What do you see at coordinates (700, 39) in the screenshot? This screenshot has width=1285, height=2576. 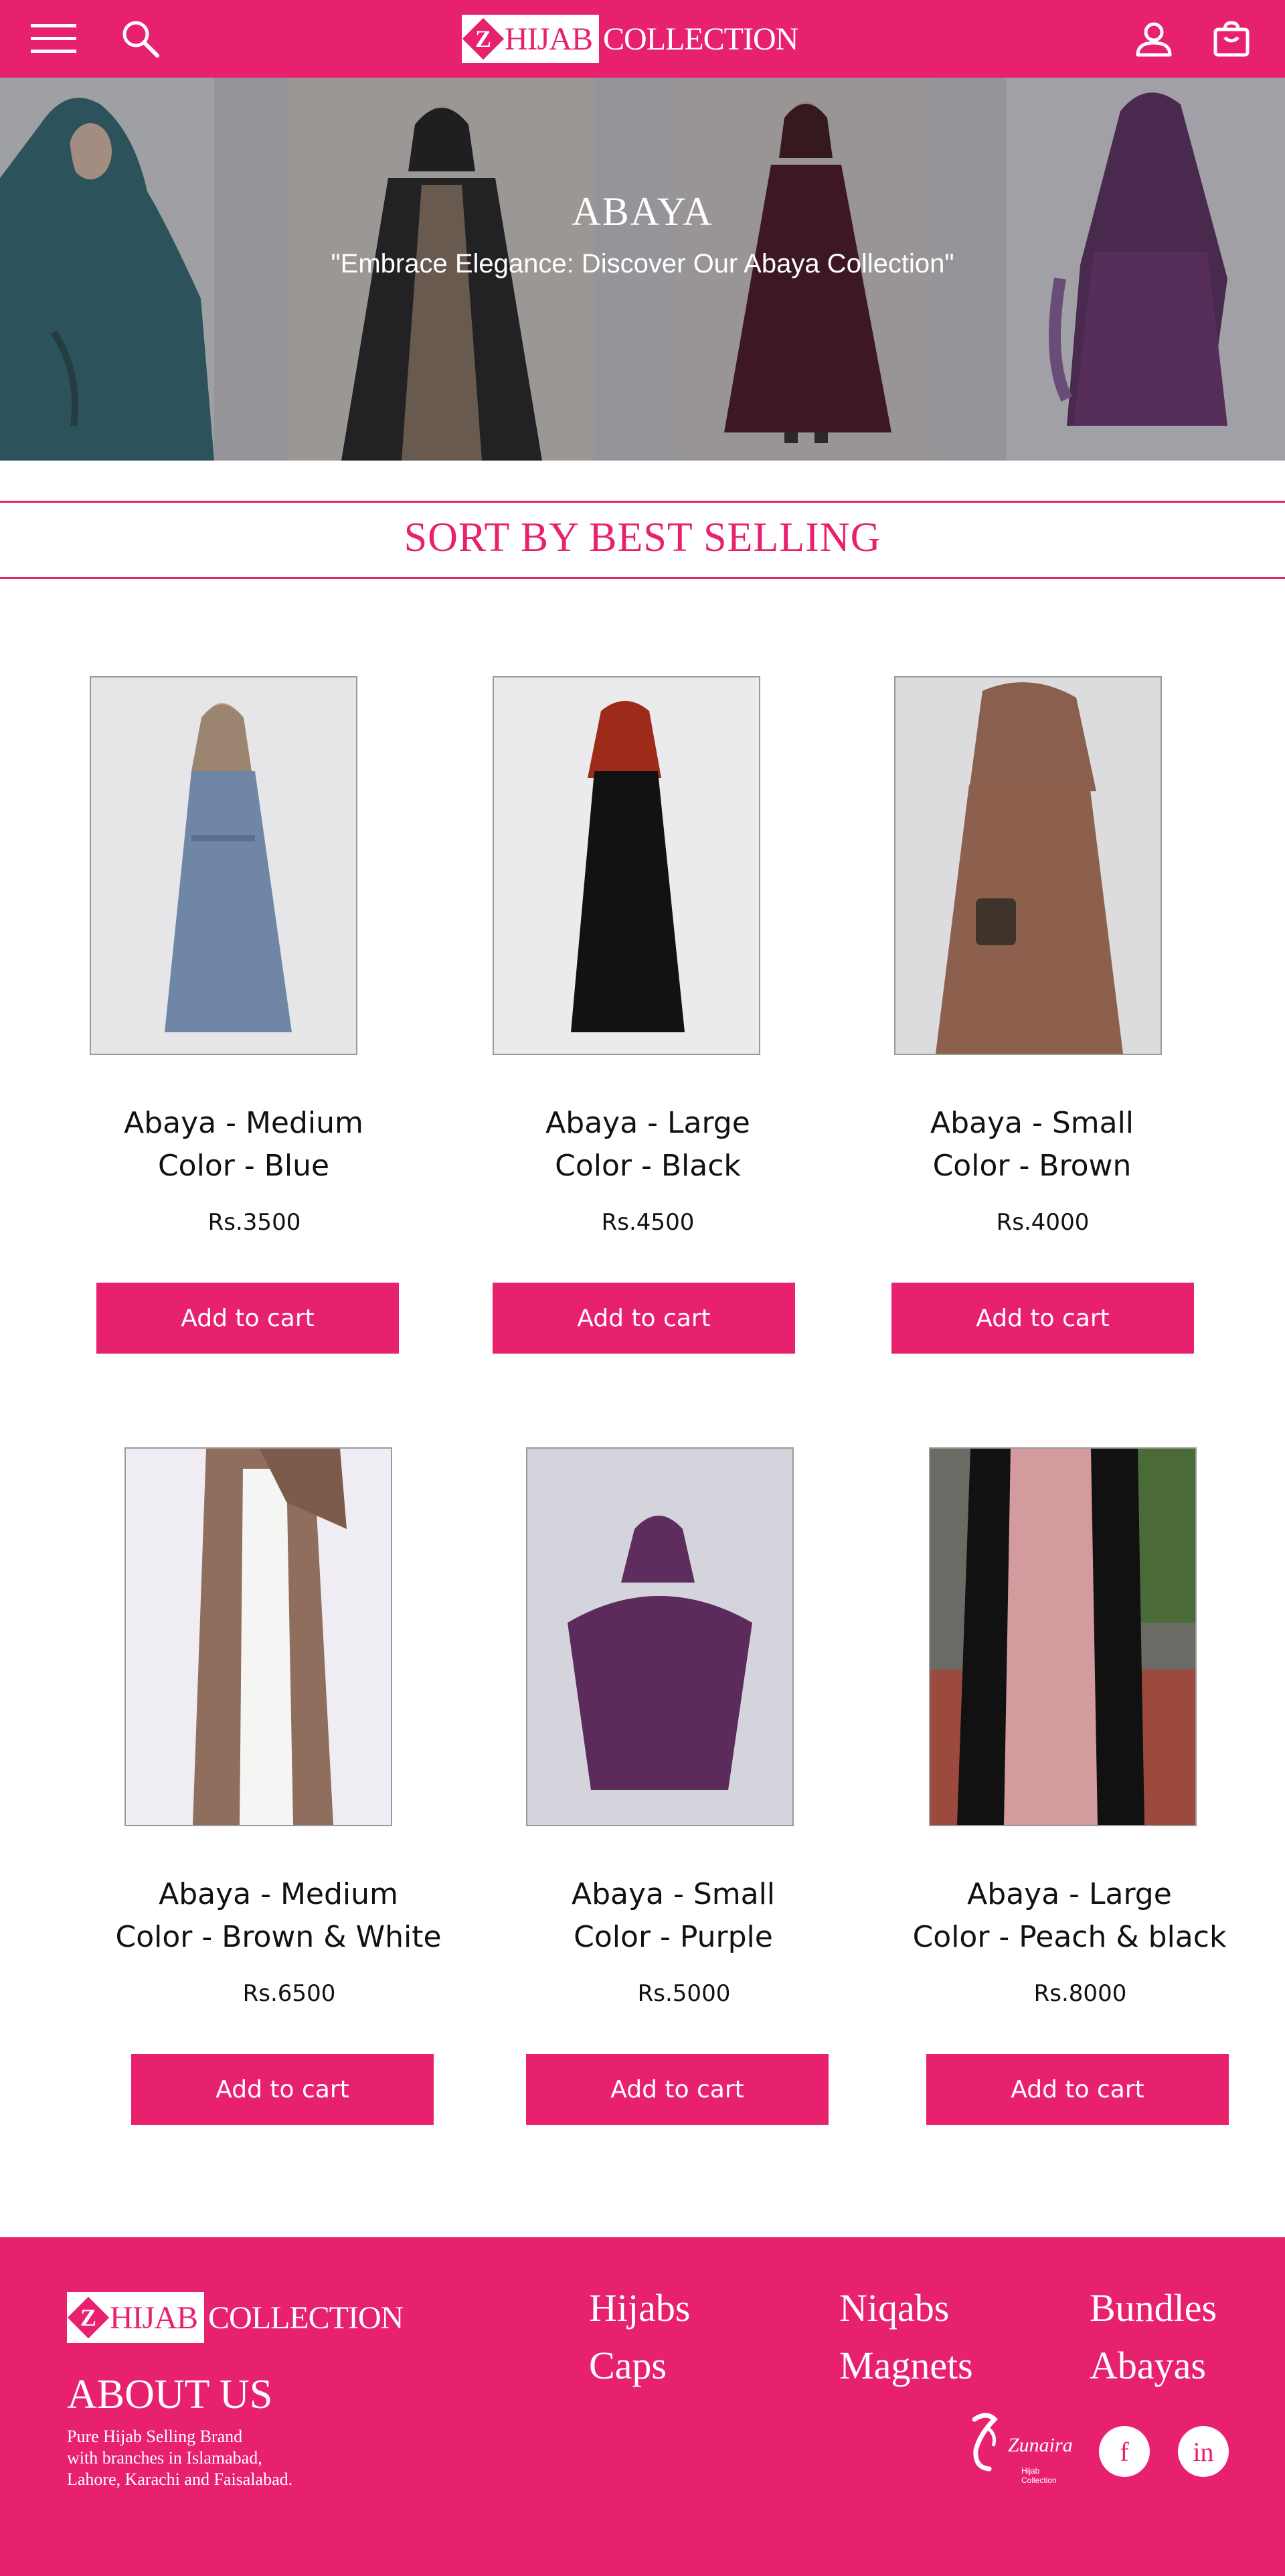 I see `logo-text-collection: COLLECTION` at bounding box center [700, 39].